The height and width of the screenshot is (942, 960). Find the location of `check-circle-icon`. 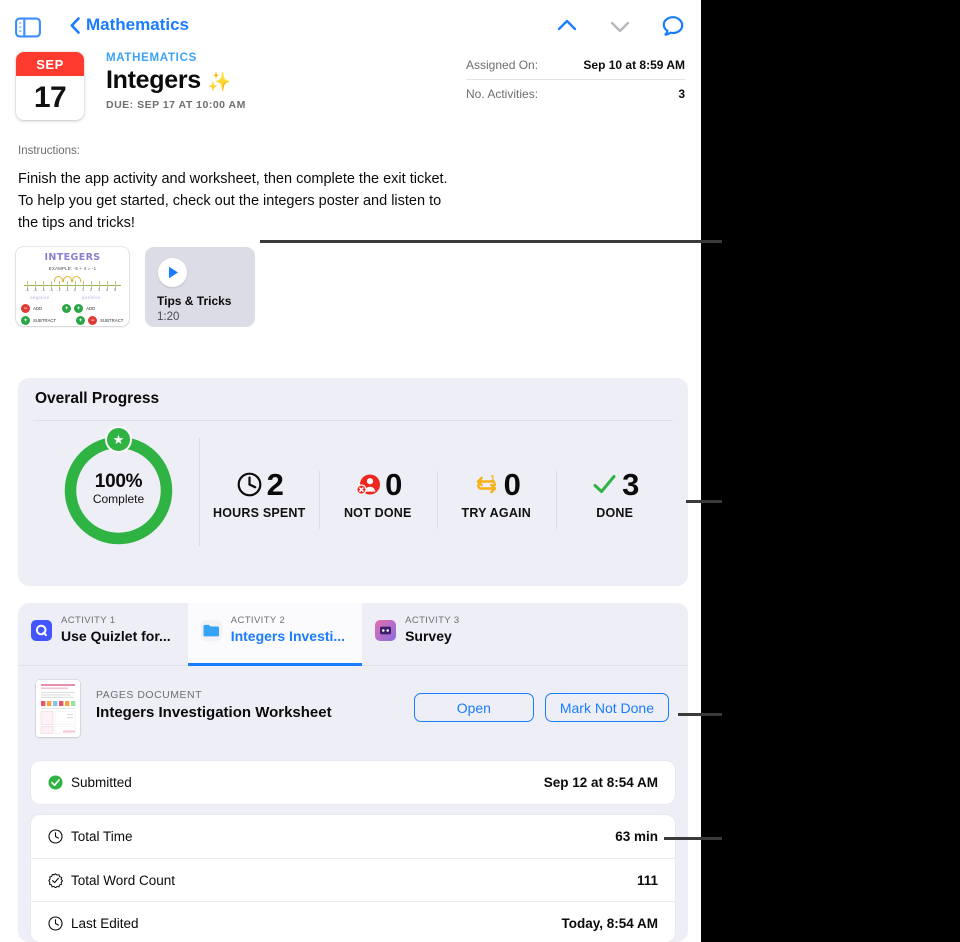

check-circle-icon is located at coordinates (55, 782).